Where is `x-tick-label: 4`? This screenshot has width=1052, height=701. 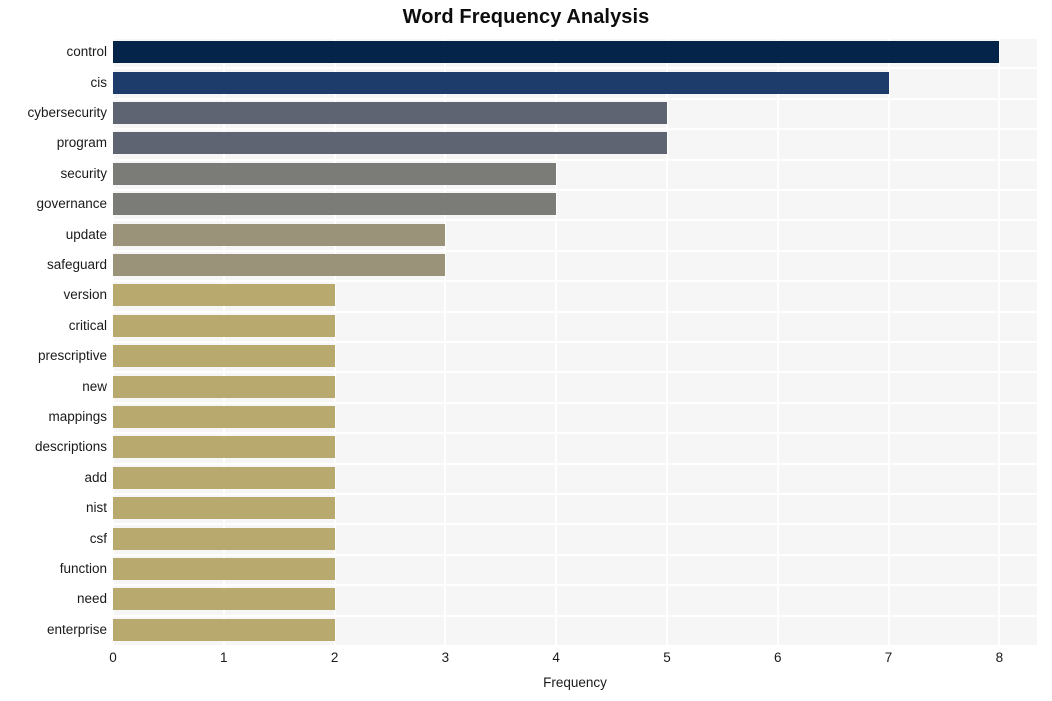
x-tick-label: 4 is located at coordinates (556, 657).